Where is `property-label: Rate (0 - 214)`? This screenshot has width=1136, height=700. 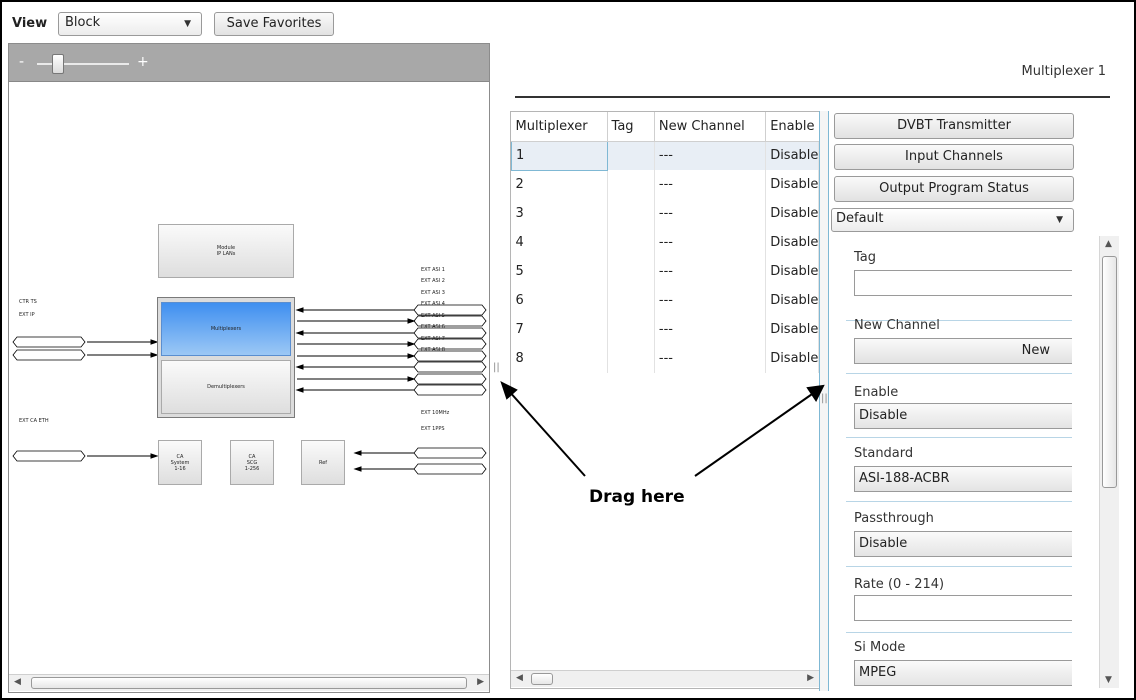
property-label: Rate (0 - 214) is located at coordinates (899, 584).